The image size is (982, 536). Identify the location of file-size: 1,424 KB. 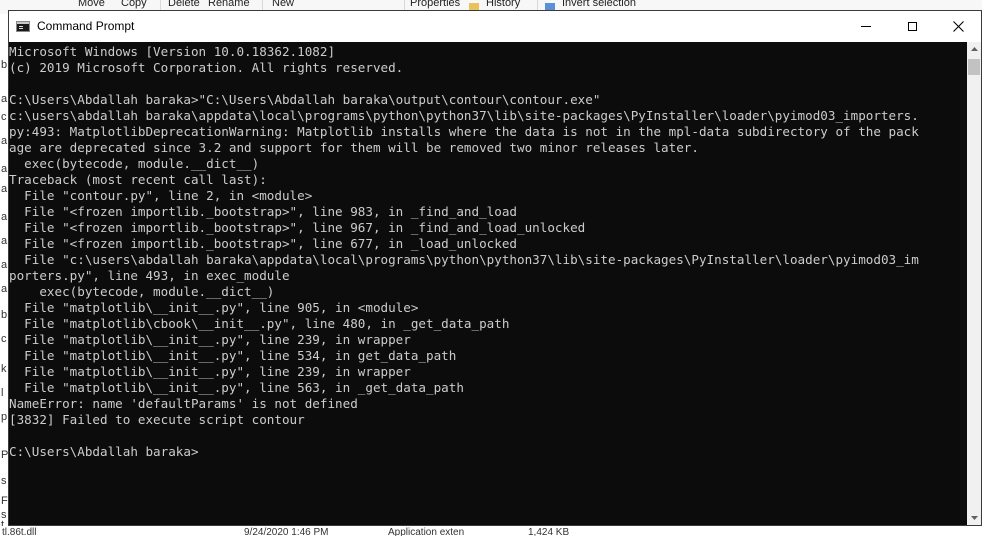
(549, 531).